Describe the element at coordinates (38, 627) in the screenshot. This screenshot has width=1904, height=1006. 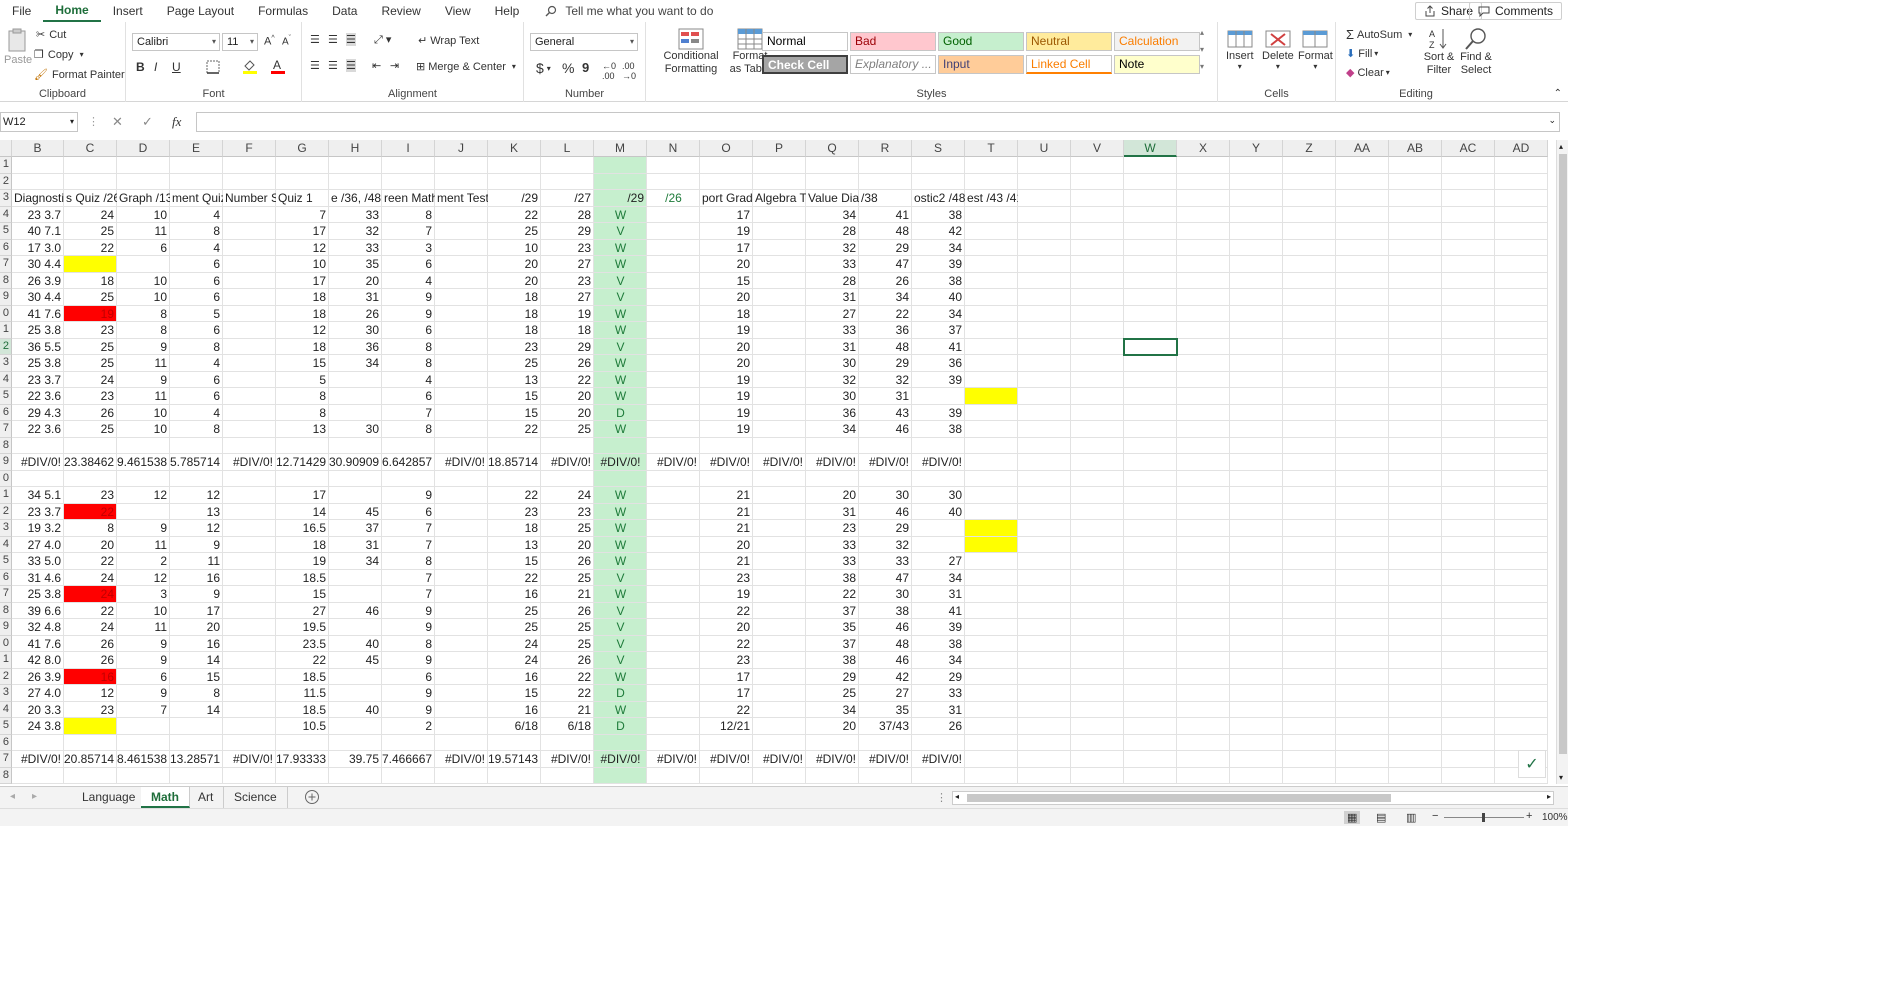
I see `cell: 32 4.8` at that location.